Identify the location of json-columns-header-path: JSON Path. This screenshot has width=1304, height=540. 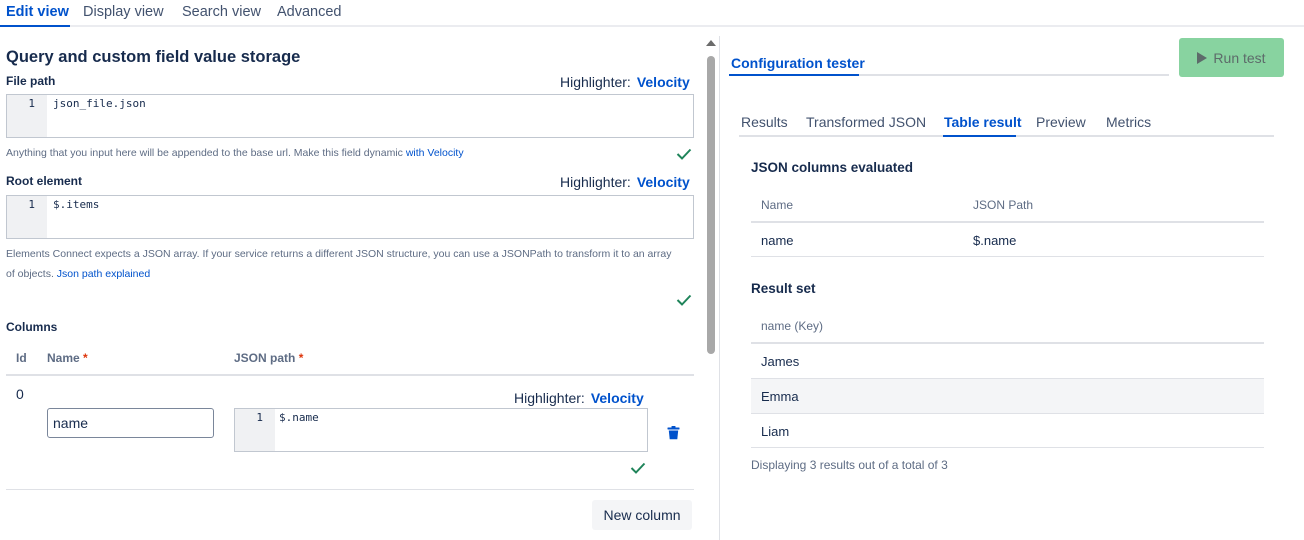
(1003, 205).